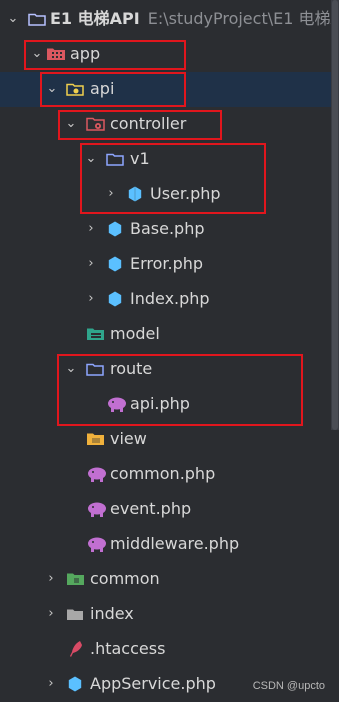  What do you see at coordinates (102, 88) in the screenshot?
I see `tree-label-api: api` at bounding box center [102, 88].